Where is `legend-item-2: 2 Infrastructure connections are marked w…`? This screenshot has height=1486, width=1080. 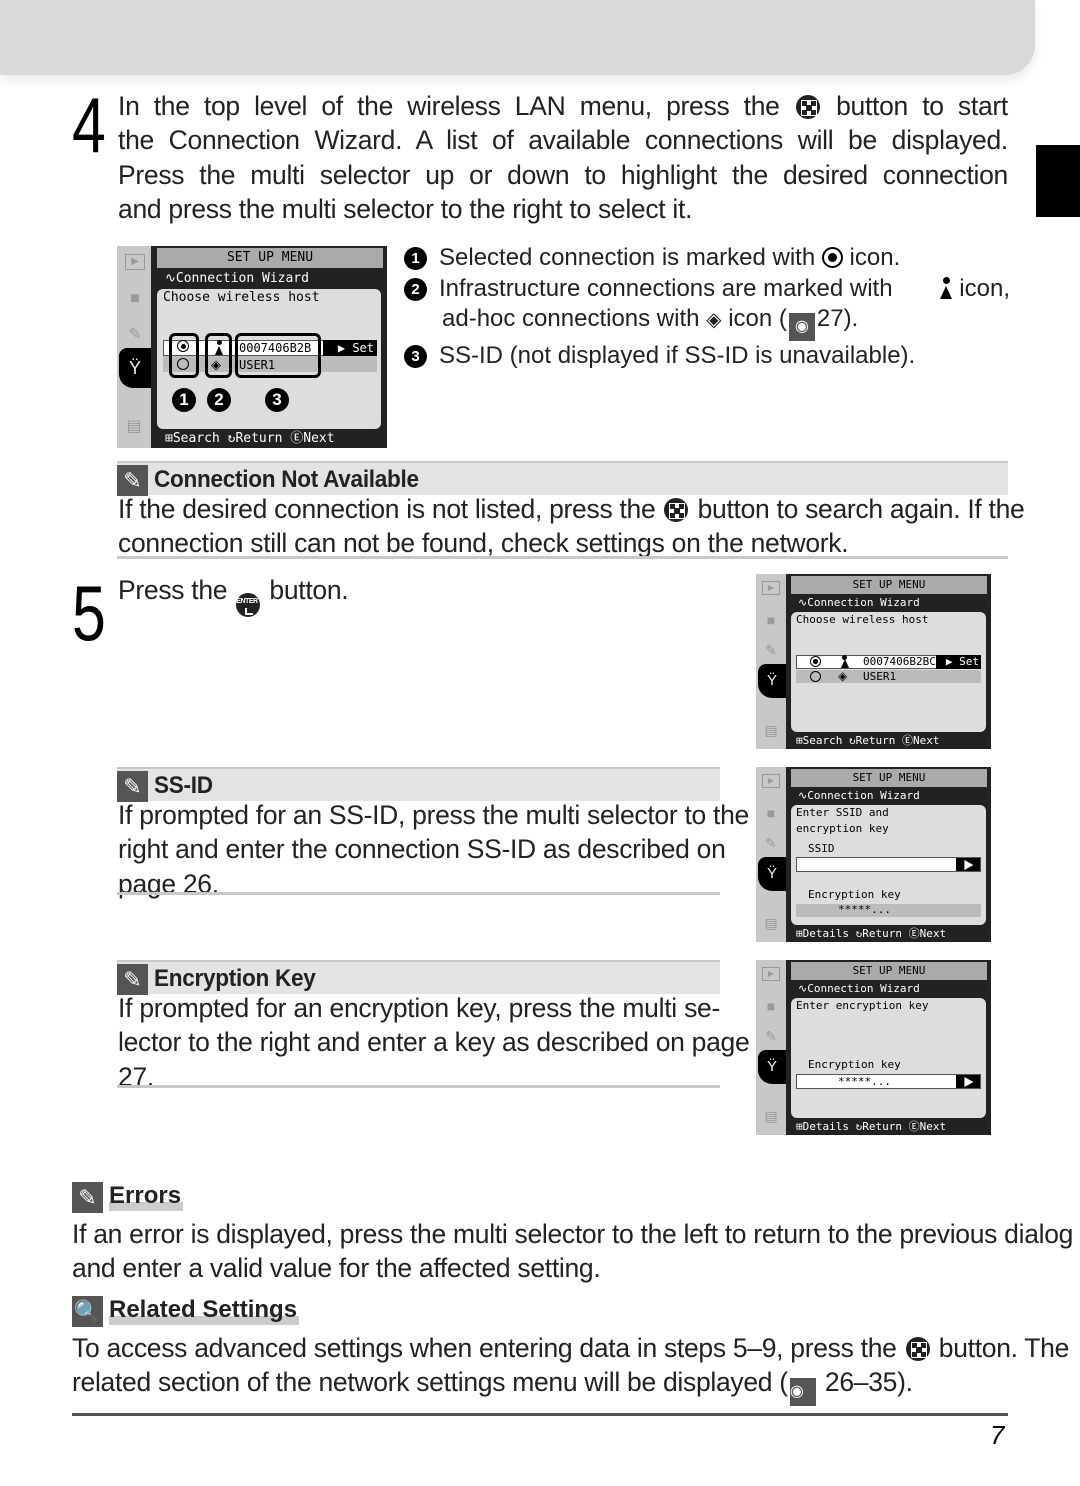 legend-item-2: 2 Infrastructure connections are marked w… is located at coordinates (707, 289).